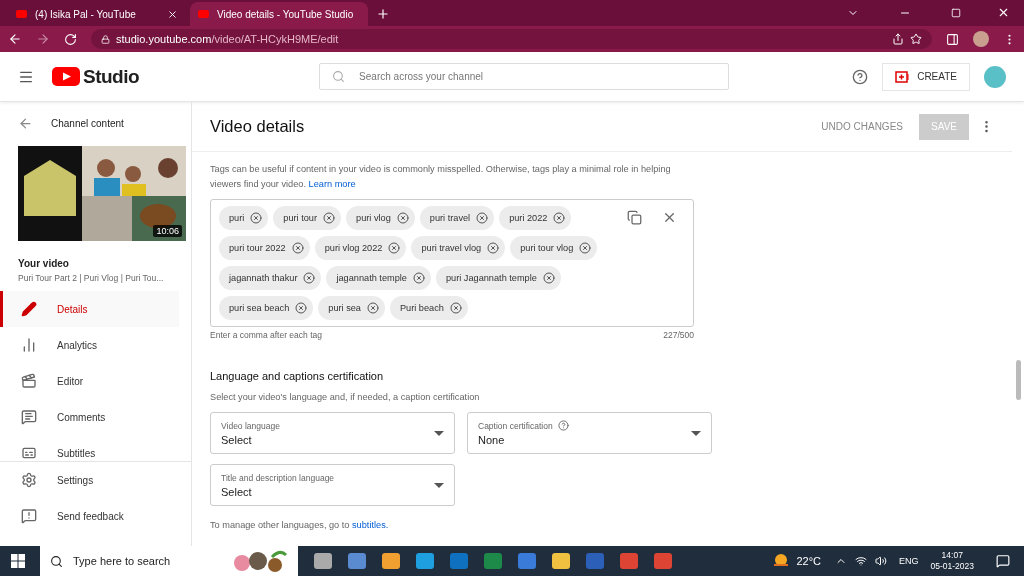  Describe the element at coordinates (43, 39) in the screenshot. I see `forward-icon` at that location.